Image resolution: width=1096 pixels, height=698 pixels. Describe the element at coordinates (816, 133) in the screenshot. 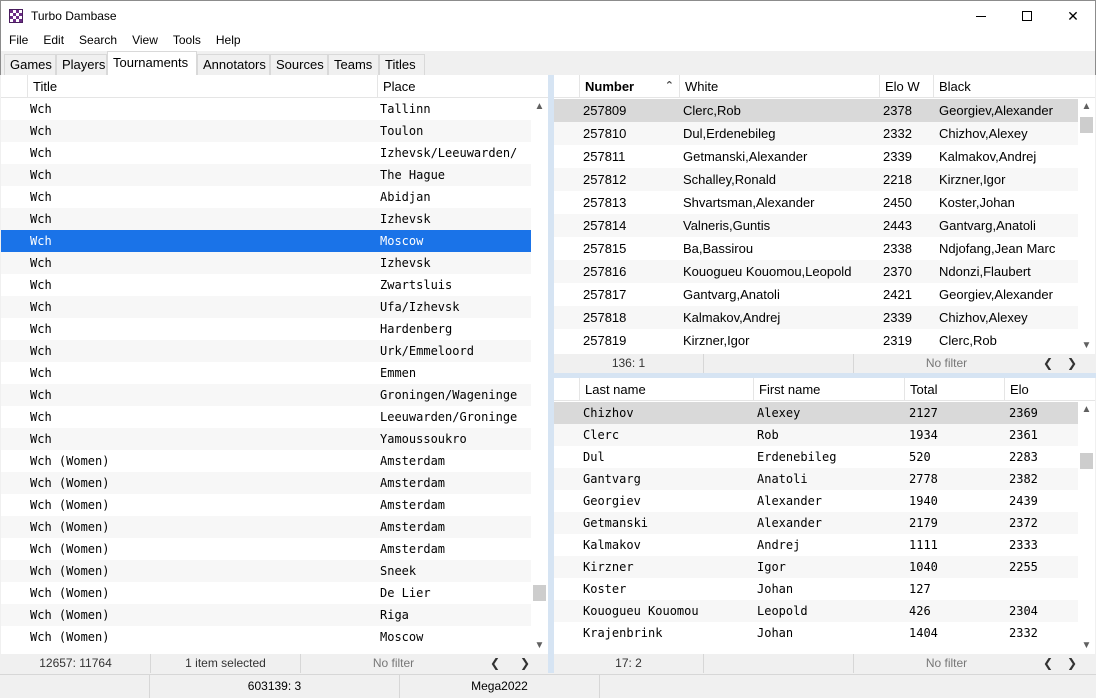

I see `table-row: 257810 Dul,Erdenebileg 2332 Chizhov,Alexey` at that location.